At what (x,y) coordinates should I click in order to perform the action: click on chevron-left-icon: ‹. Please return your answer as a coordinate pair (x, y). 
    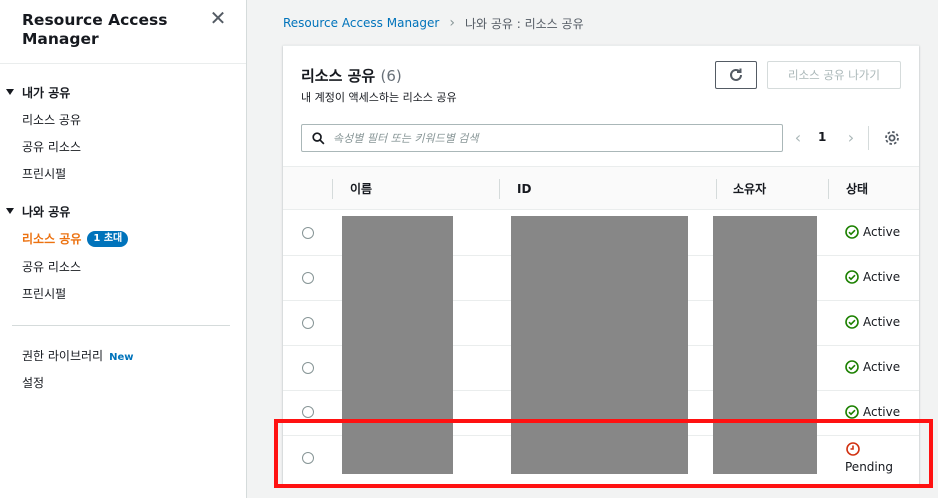
    Looking at the image, I should click on (798, 138).